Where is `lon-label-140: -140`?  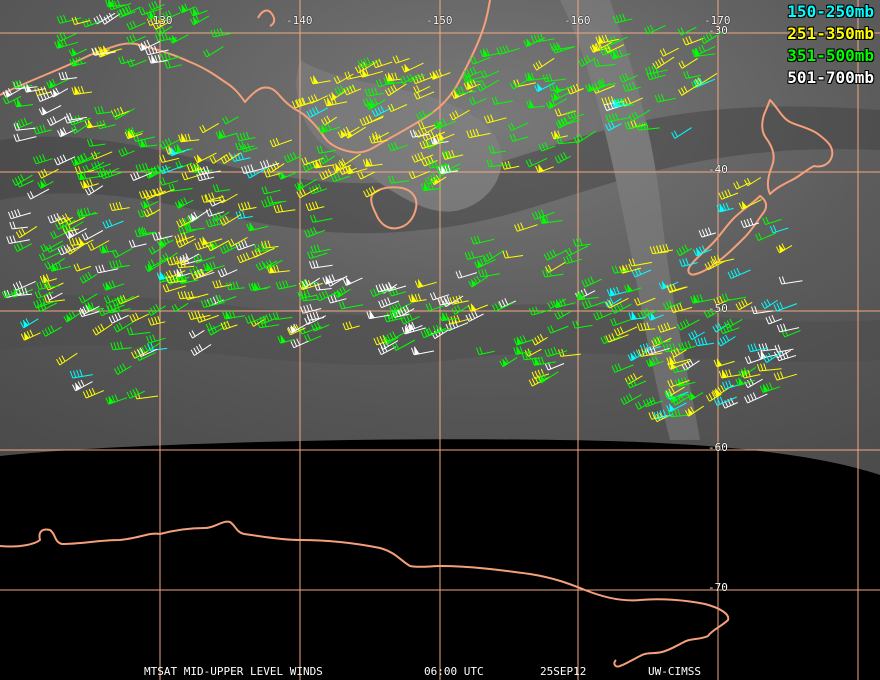
lon-label-140: -140 is located at coordinates (299, 20).